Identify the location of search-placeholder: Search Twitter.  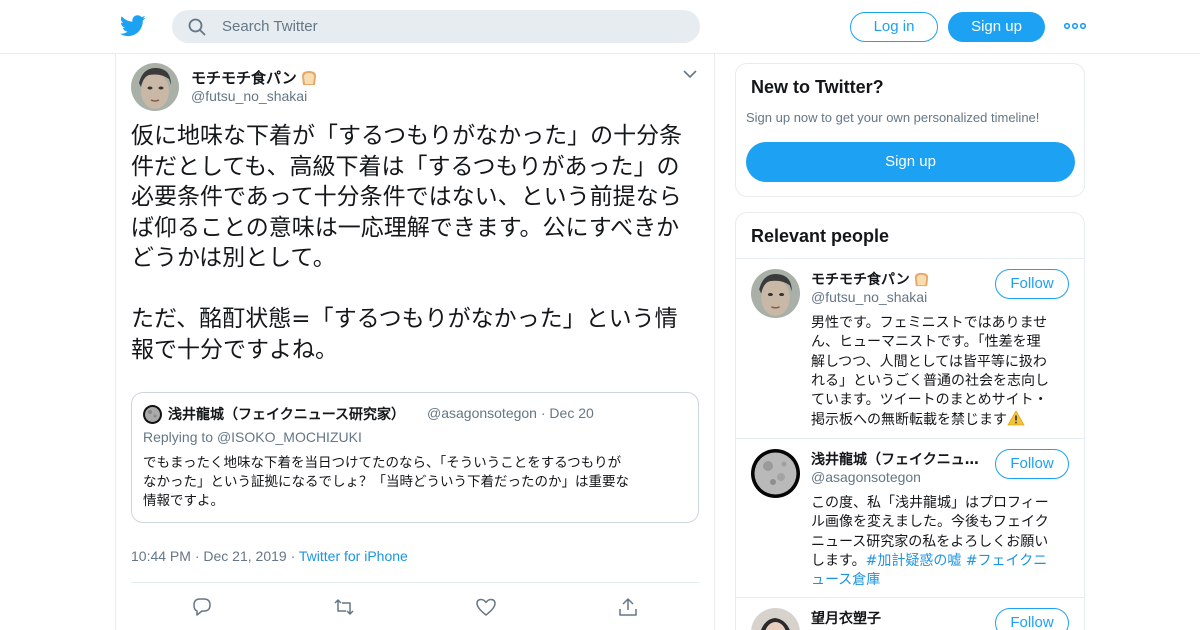
(270, 26).